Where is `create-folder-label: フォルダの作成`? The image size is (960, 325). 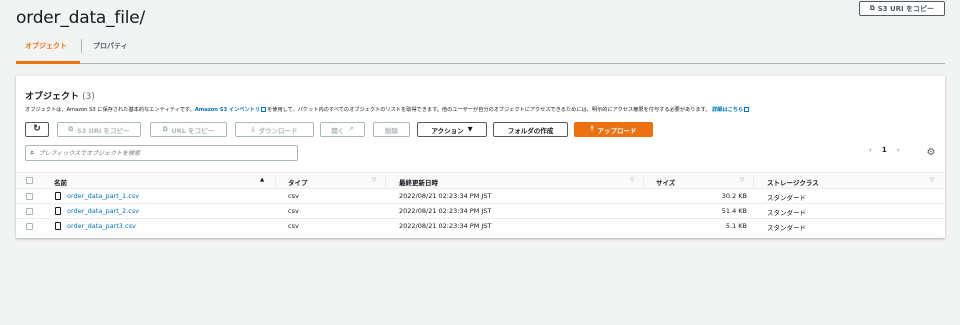 create-folder-label: フォルダの作成 is located at coordinates (530, 130).